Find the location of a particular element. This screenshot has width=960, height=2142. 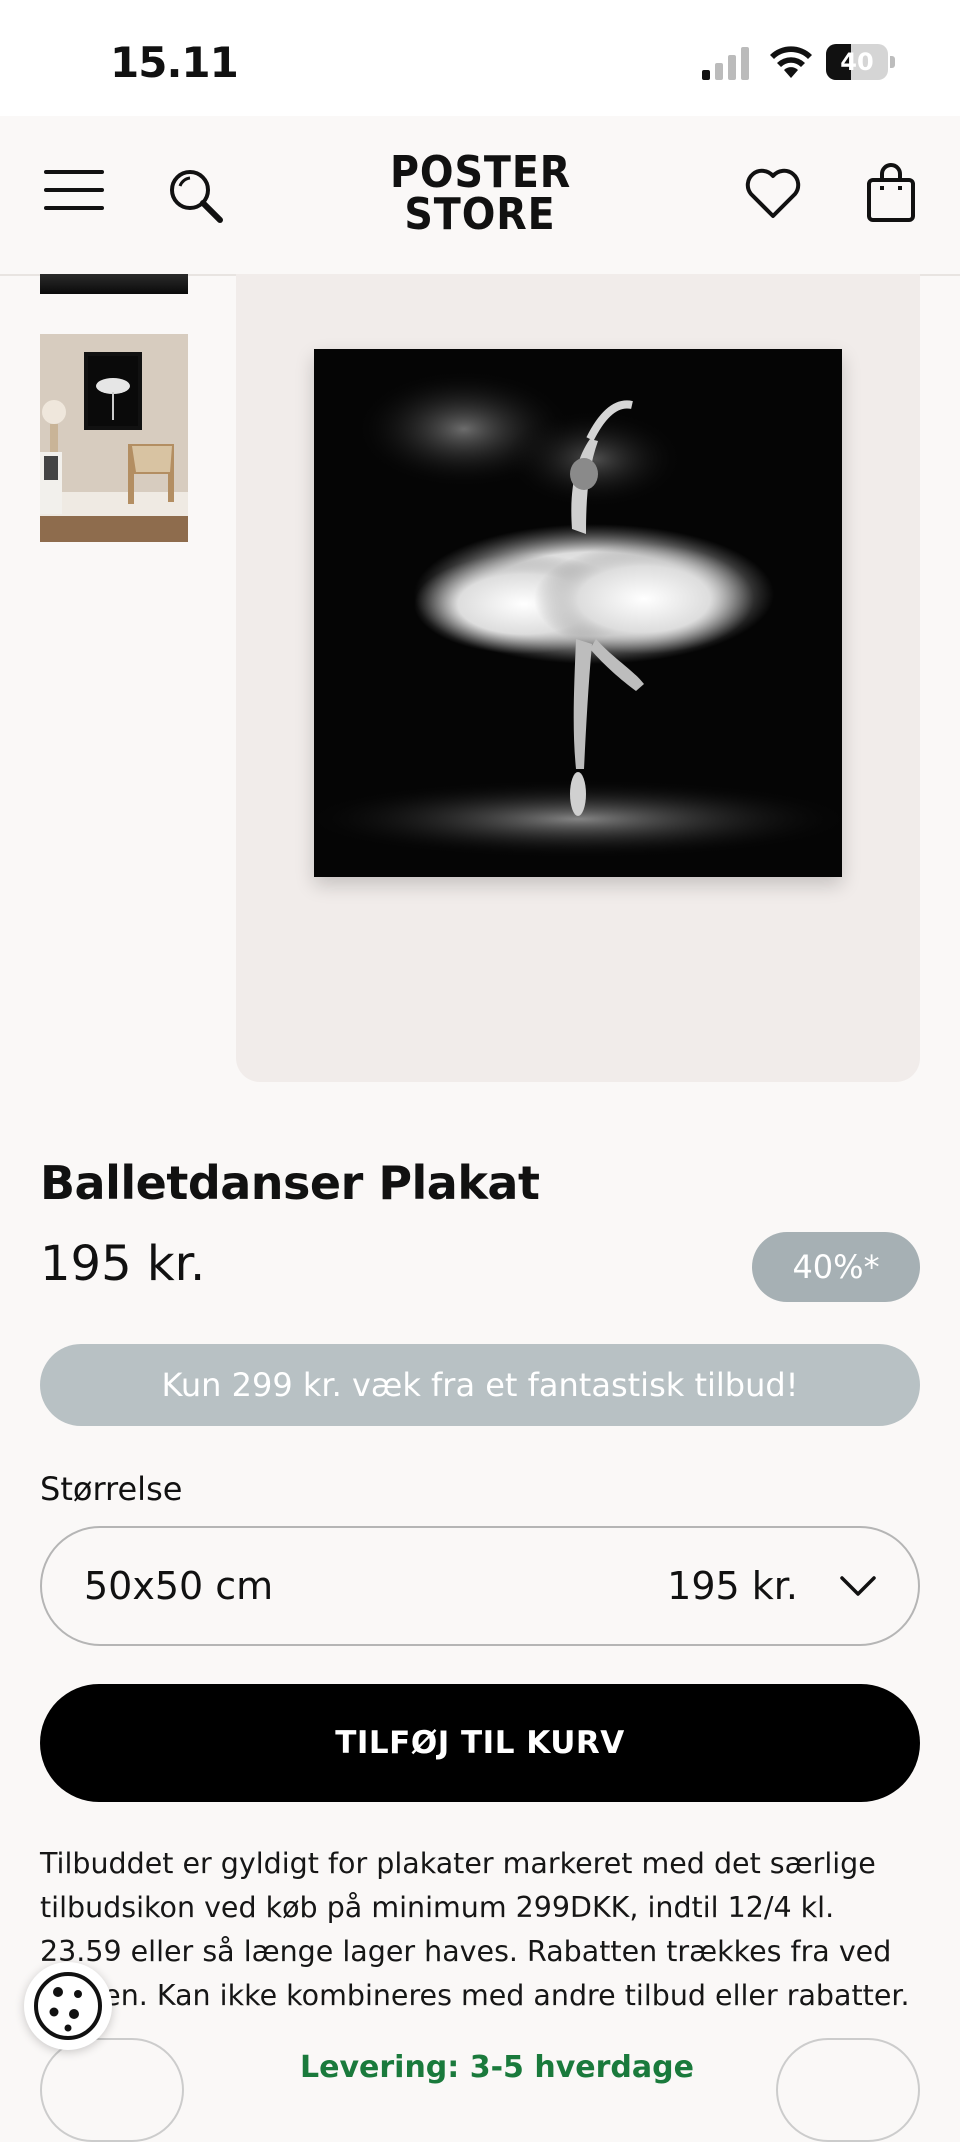

menu-button is located at coordinates (75, 191).